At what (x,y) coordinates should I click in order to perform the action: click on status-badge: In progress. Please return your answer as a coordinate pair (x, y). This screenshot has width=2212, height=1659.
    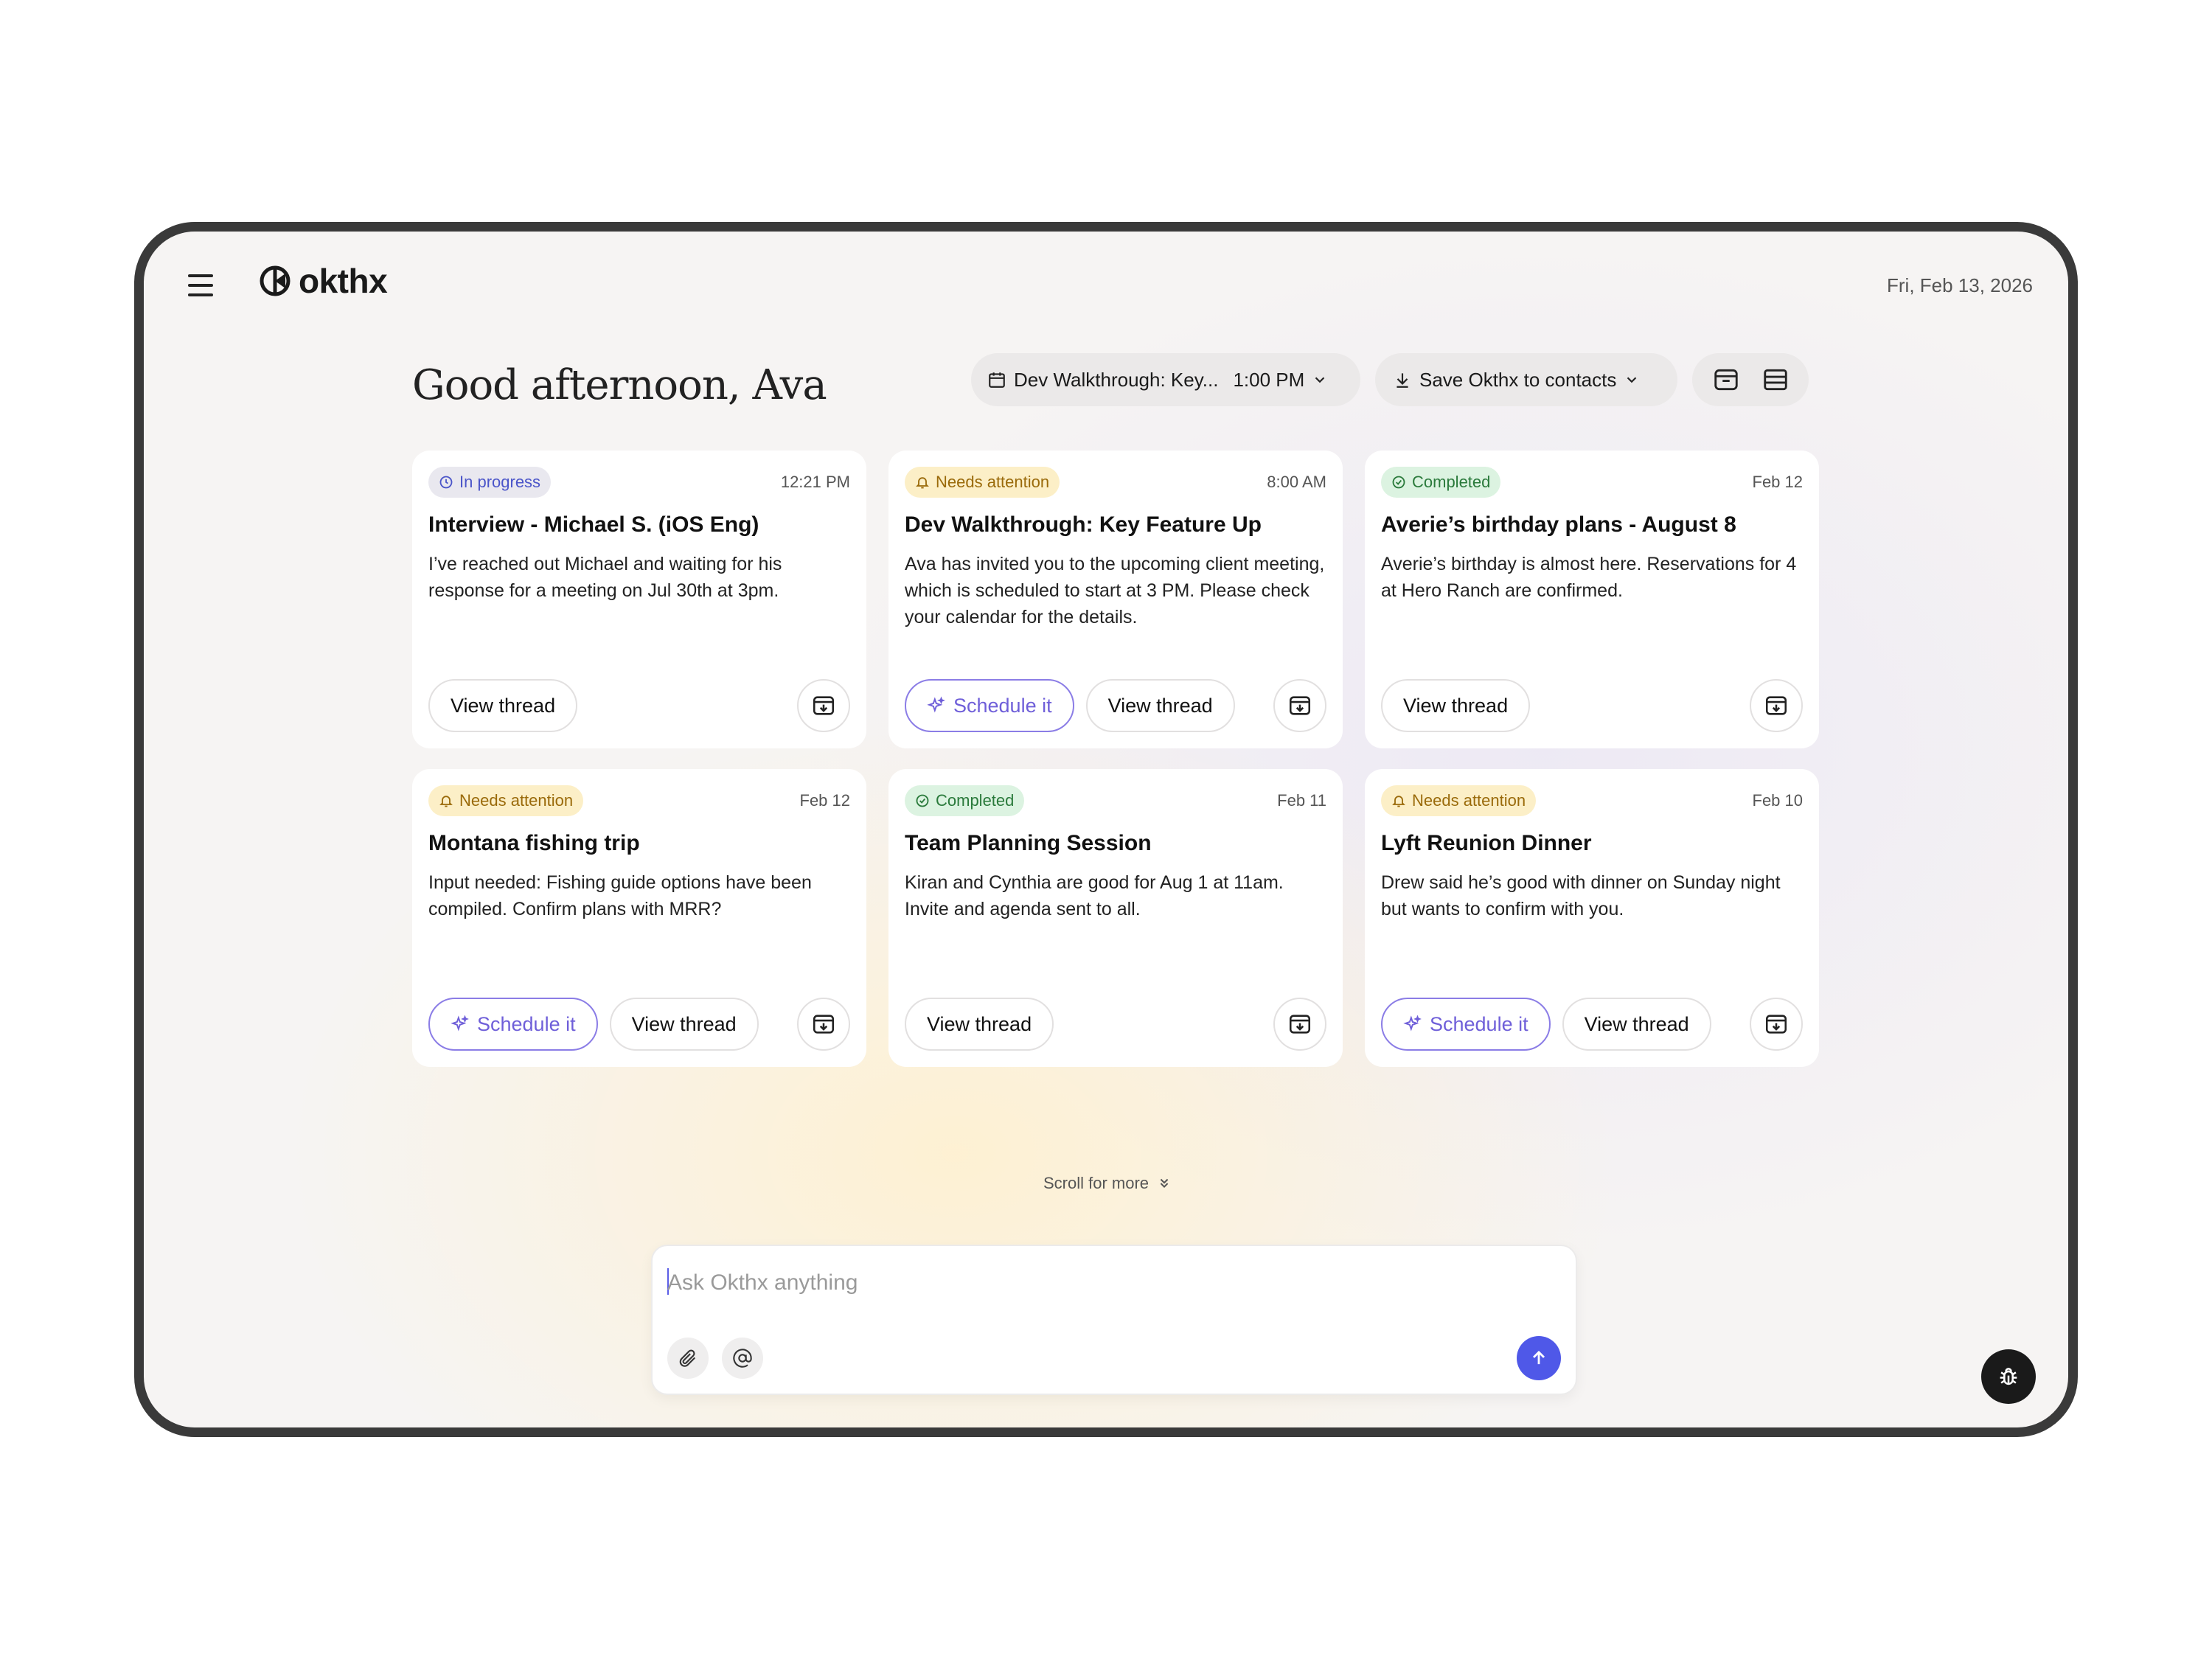
    Looking at the image, I should click on (490, 482).